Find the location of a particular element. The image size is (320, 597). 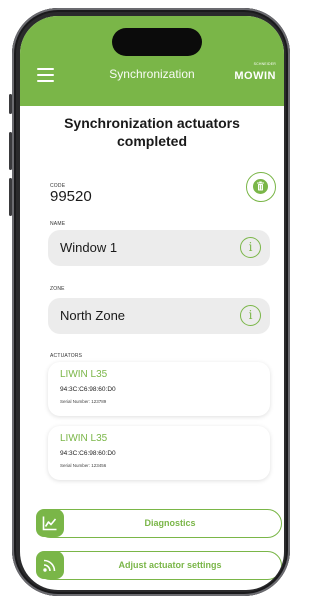

logo-text: MOWIN is located at coordinates (255, 76).